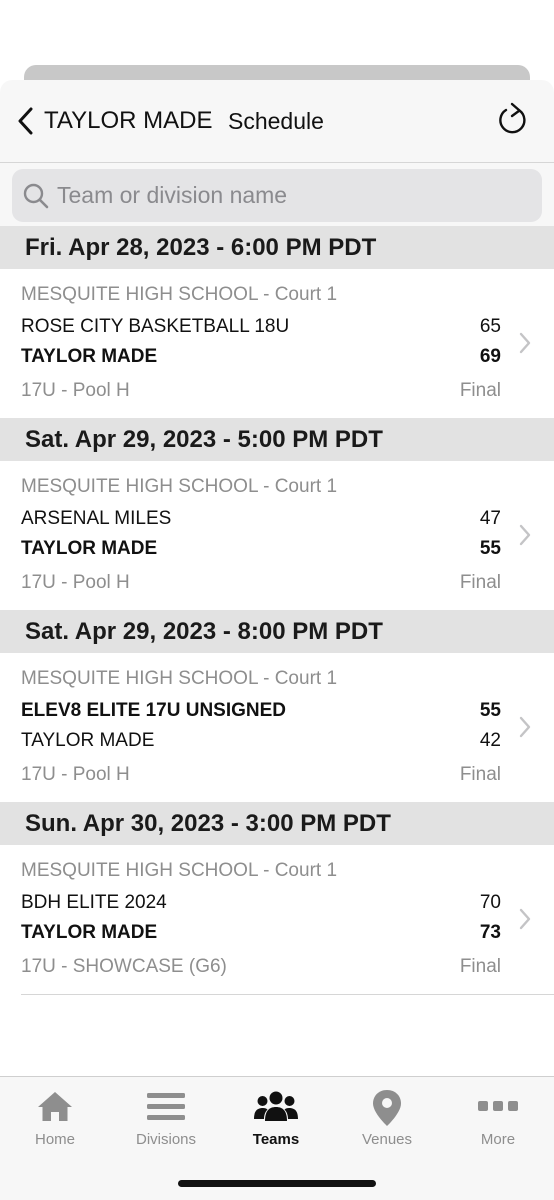 The height and width of the screenshot is (1200, 554). Describe the element at coordinates (277, 439) in the screenshot. I see `day-section-header: Sat. Apr 29, 2023 - 5:00 PM PDT` at that location.